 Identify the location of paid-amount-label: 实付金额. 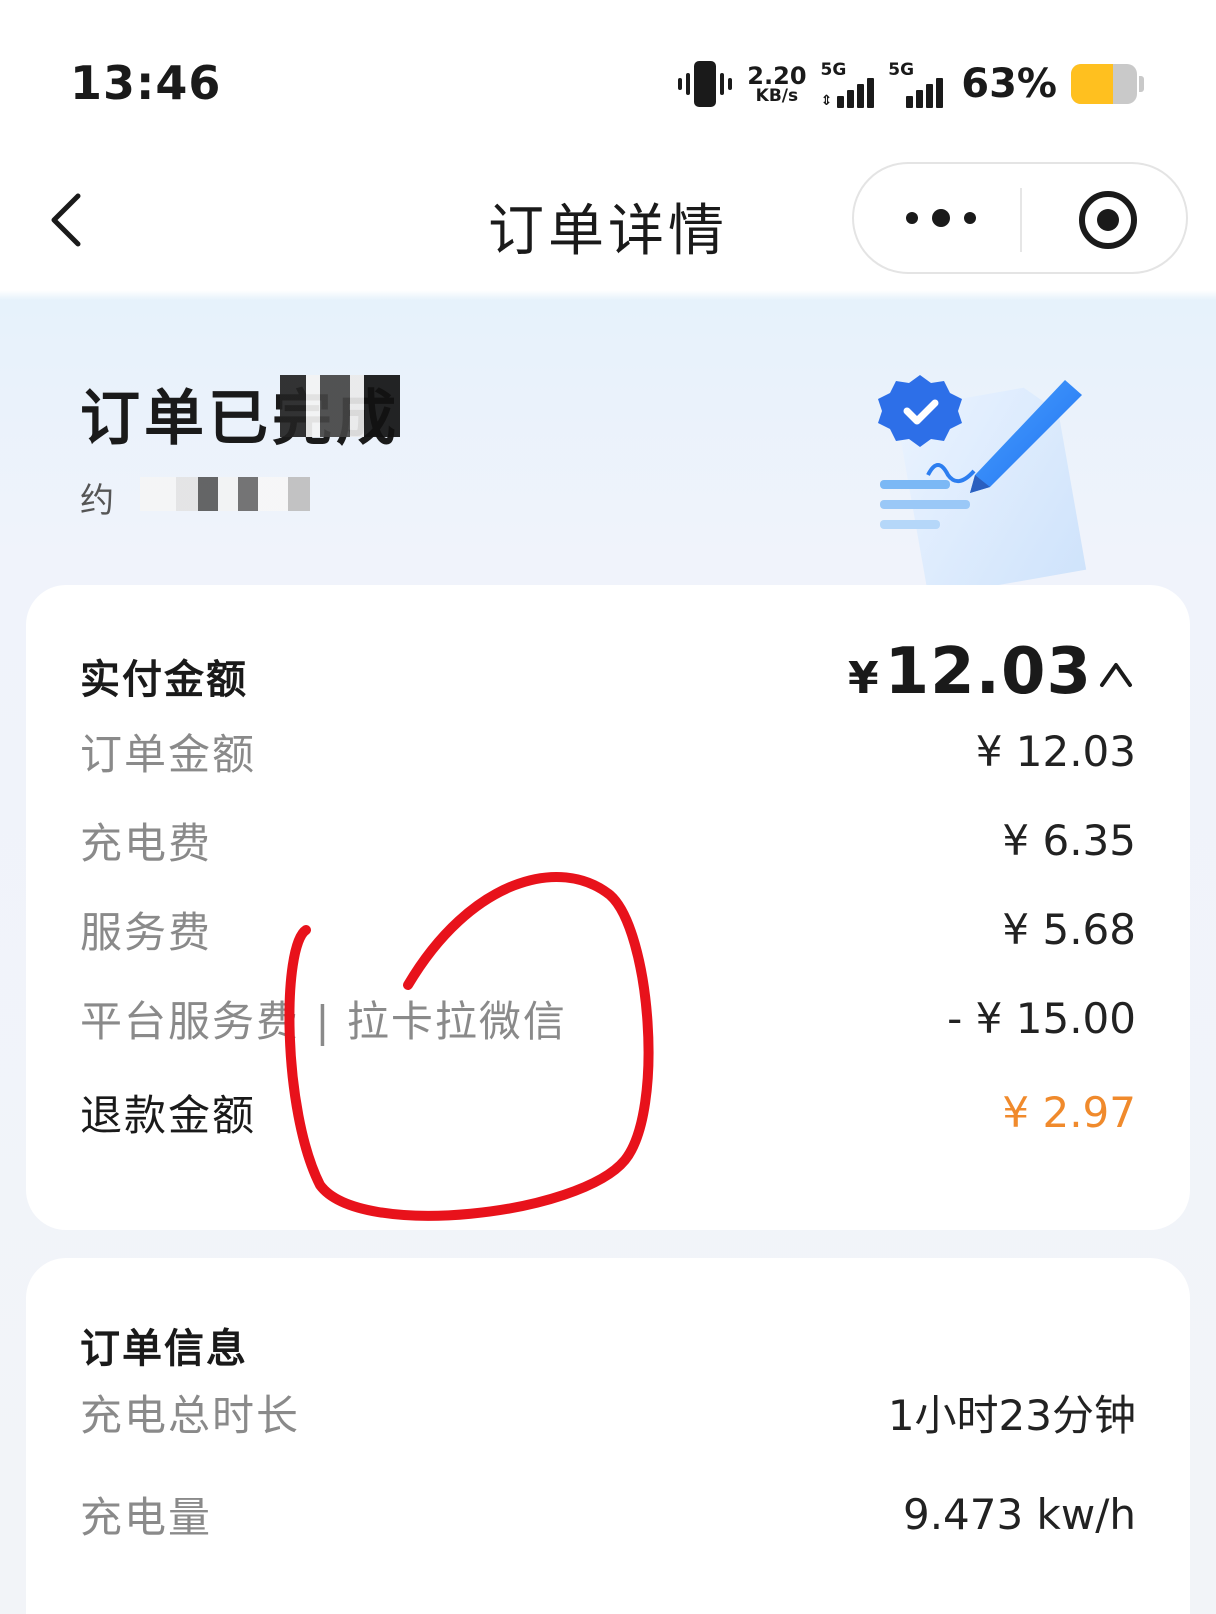
(164, 680).